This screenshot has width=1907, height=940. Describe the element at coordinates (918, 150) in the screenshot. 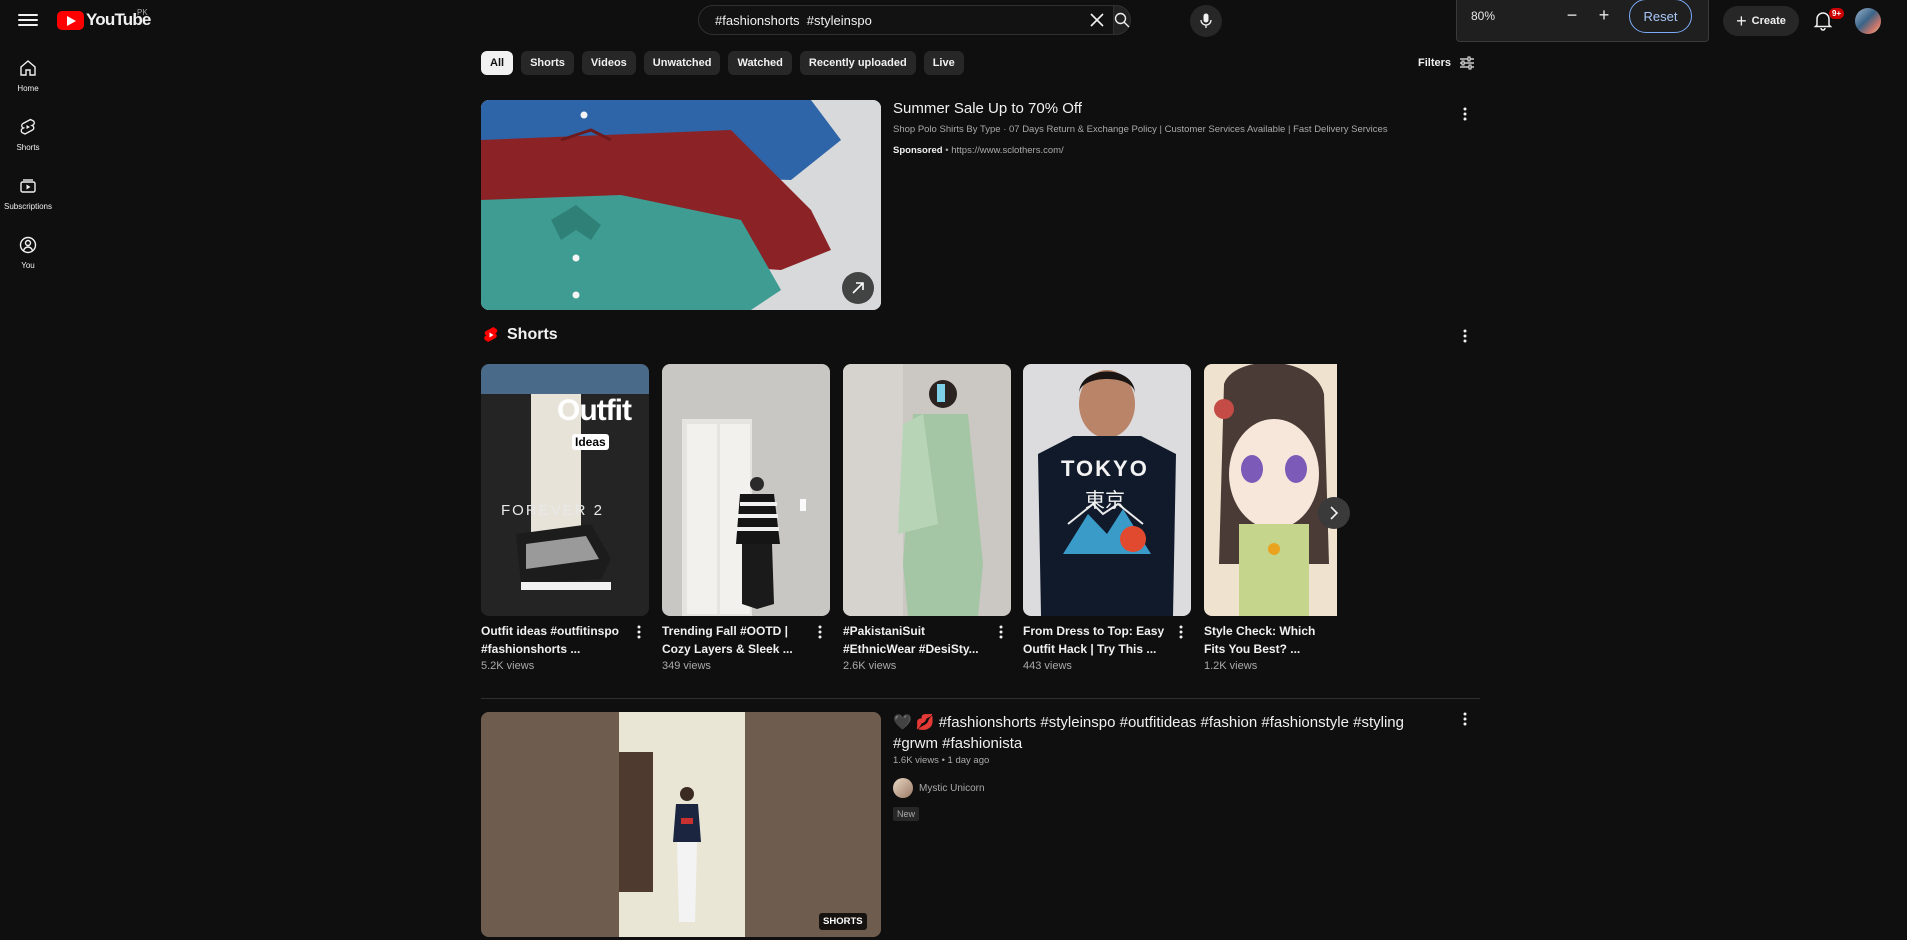

I see `sponsored-label: Sponsored` at that location.